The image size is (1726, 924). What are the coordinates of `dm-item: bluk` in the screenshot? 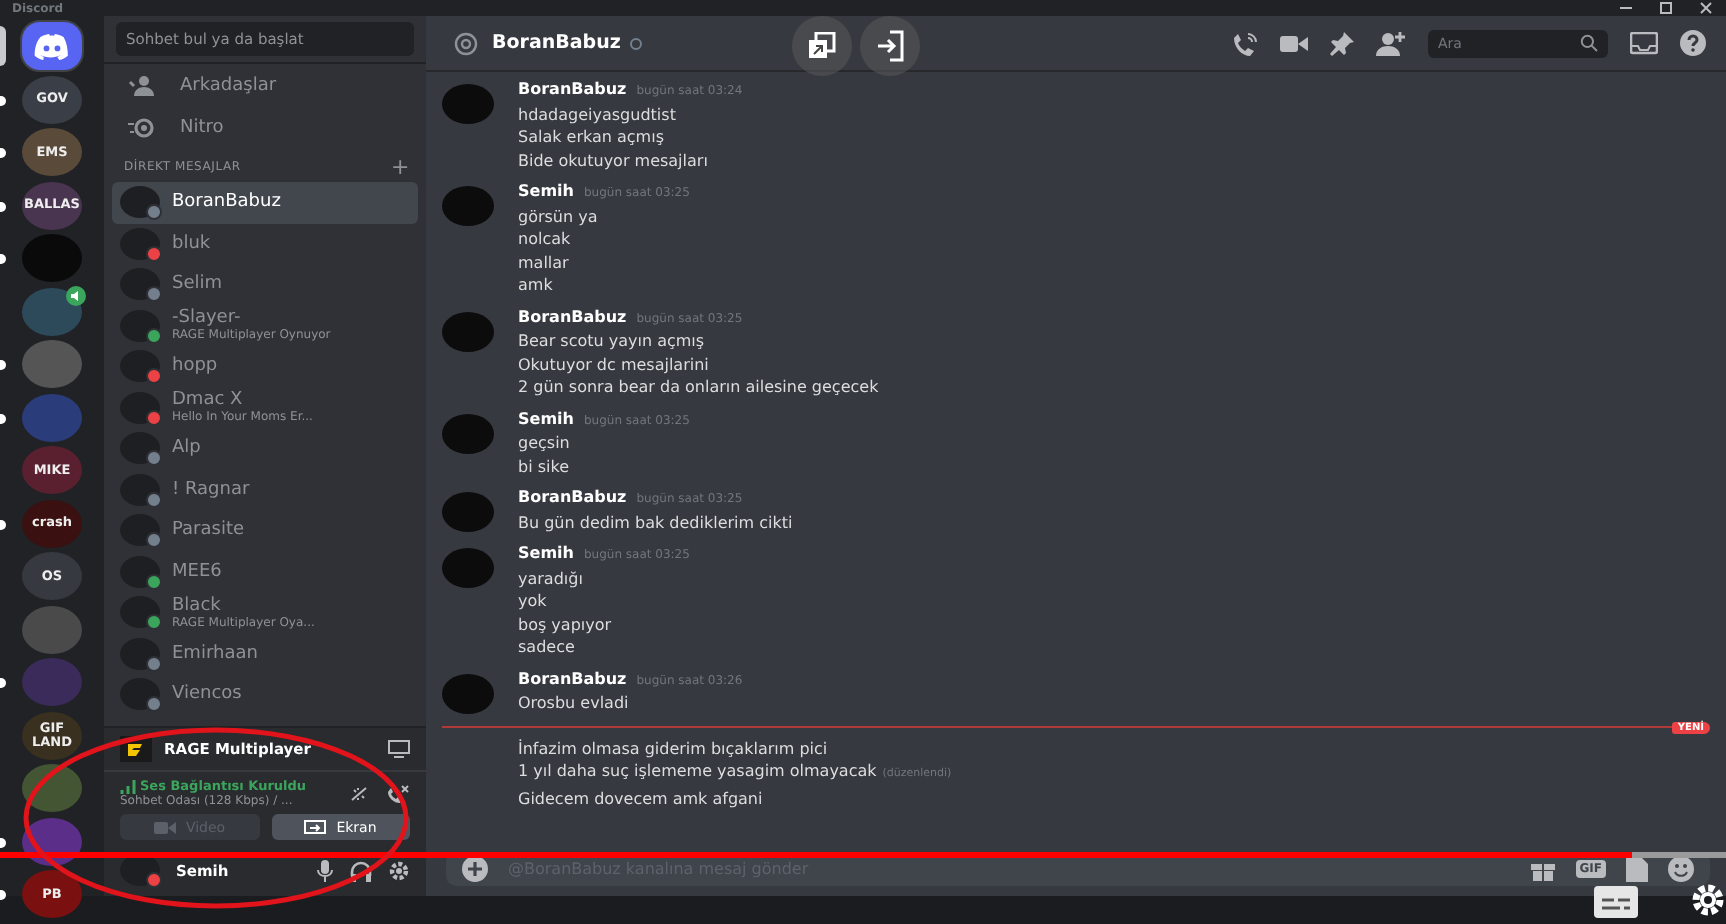 It's located at (265, 243).